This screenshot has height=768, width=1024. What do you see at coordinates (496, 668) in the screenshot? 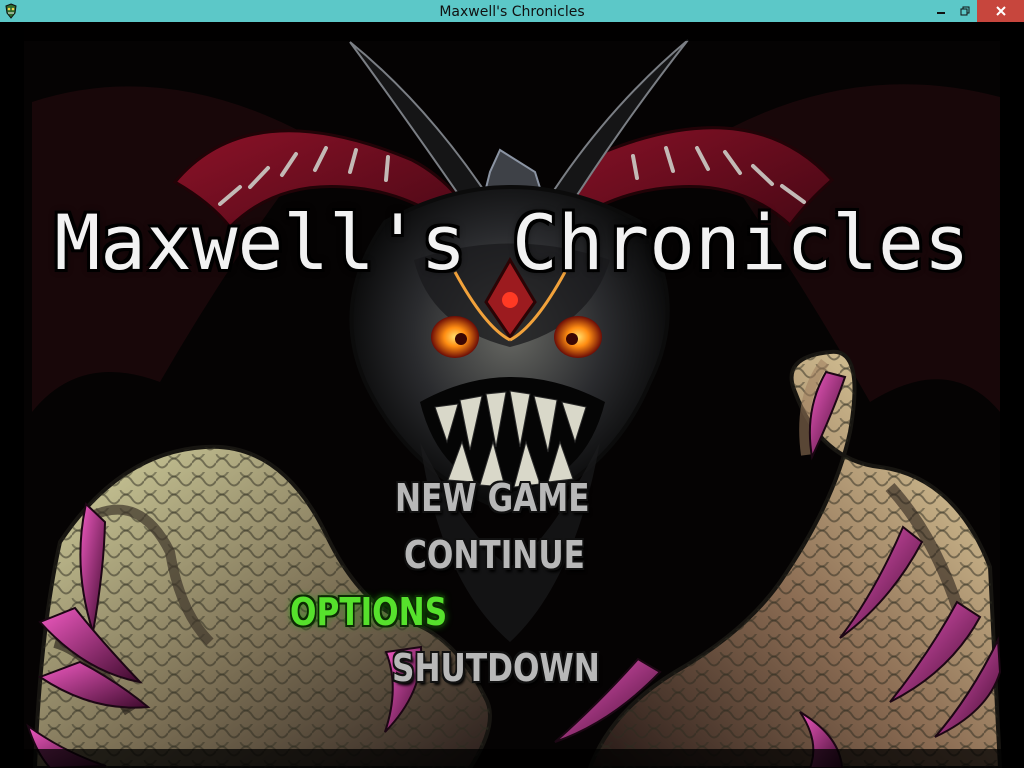
I see `menu-shutdown: SHUTDOWN` at bounding box center [496, 668].